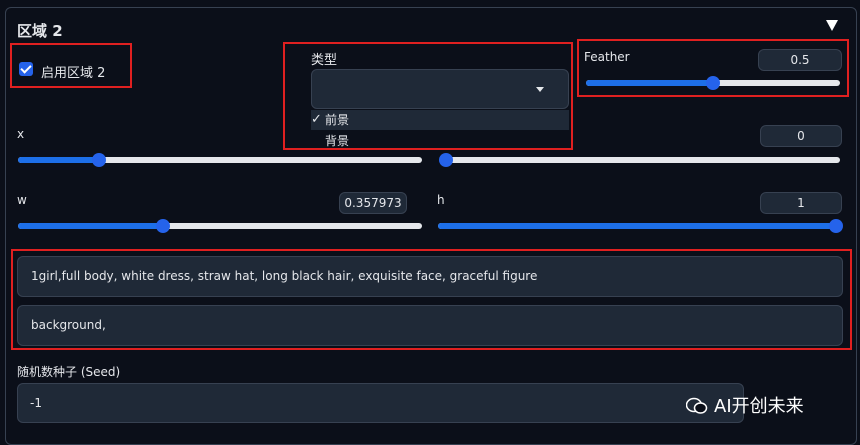 The width and height of the screenshot is (860, 445). I want to click on highlight-type, so click(428, 96).